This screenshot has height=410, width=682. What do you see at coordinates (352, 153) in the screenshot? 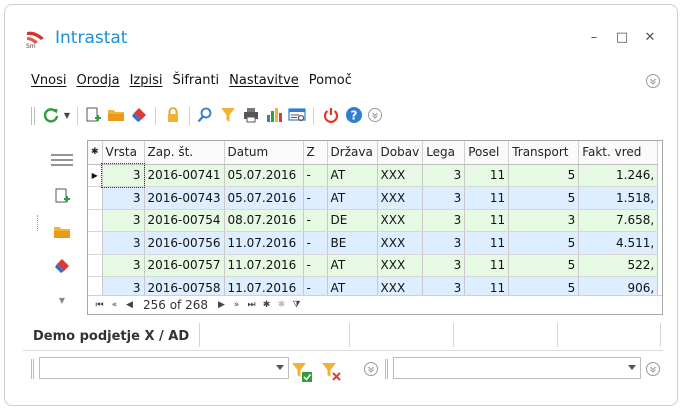
I see `column-header-drzava: Država` at bounding box center [352, 153].